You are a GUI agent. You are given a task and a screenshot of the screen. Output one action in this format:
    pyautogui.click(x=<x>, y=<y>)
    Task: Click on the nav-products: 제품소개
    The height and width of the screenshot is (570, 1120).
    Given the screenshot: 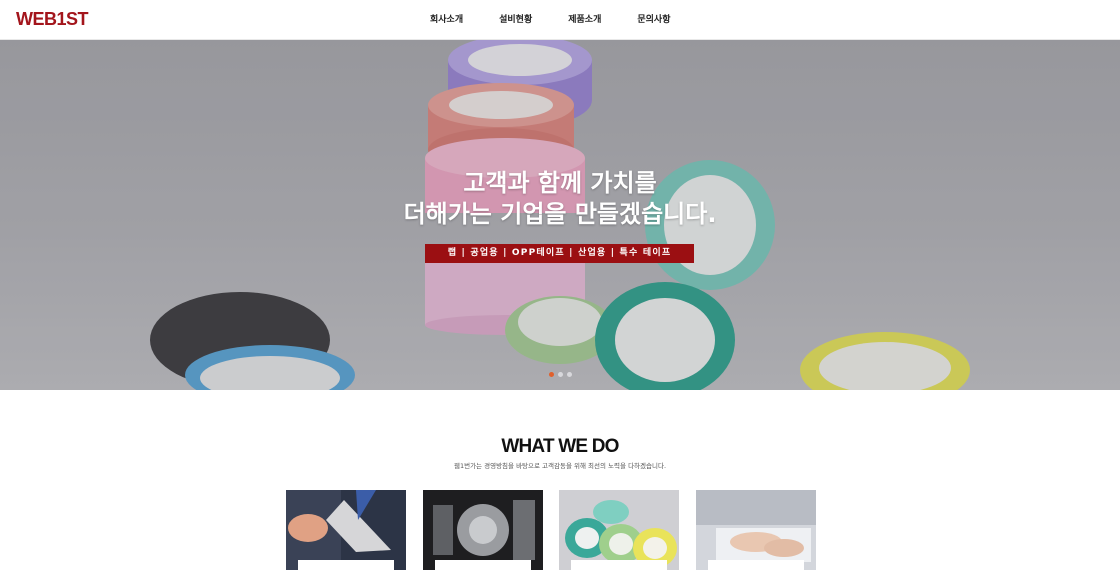 What is the action you would take?
    pyautogui.click(x=584, y=20)
    